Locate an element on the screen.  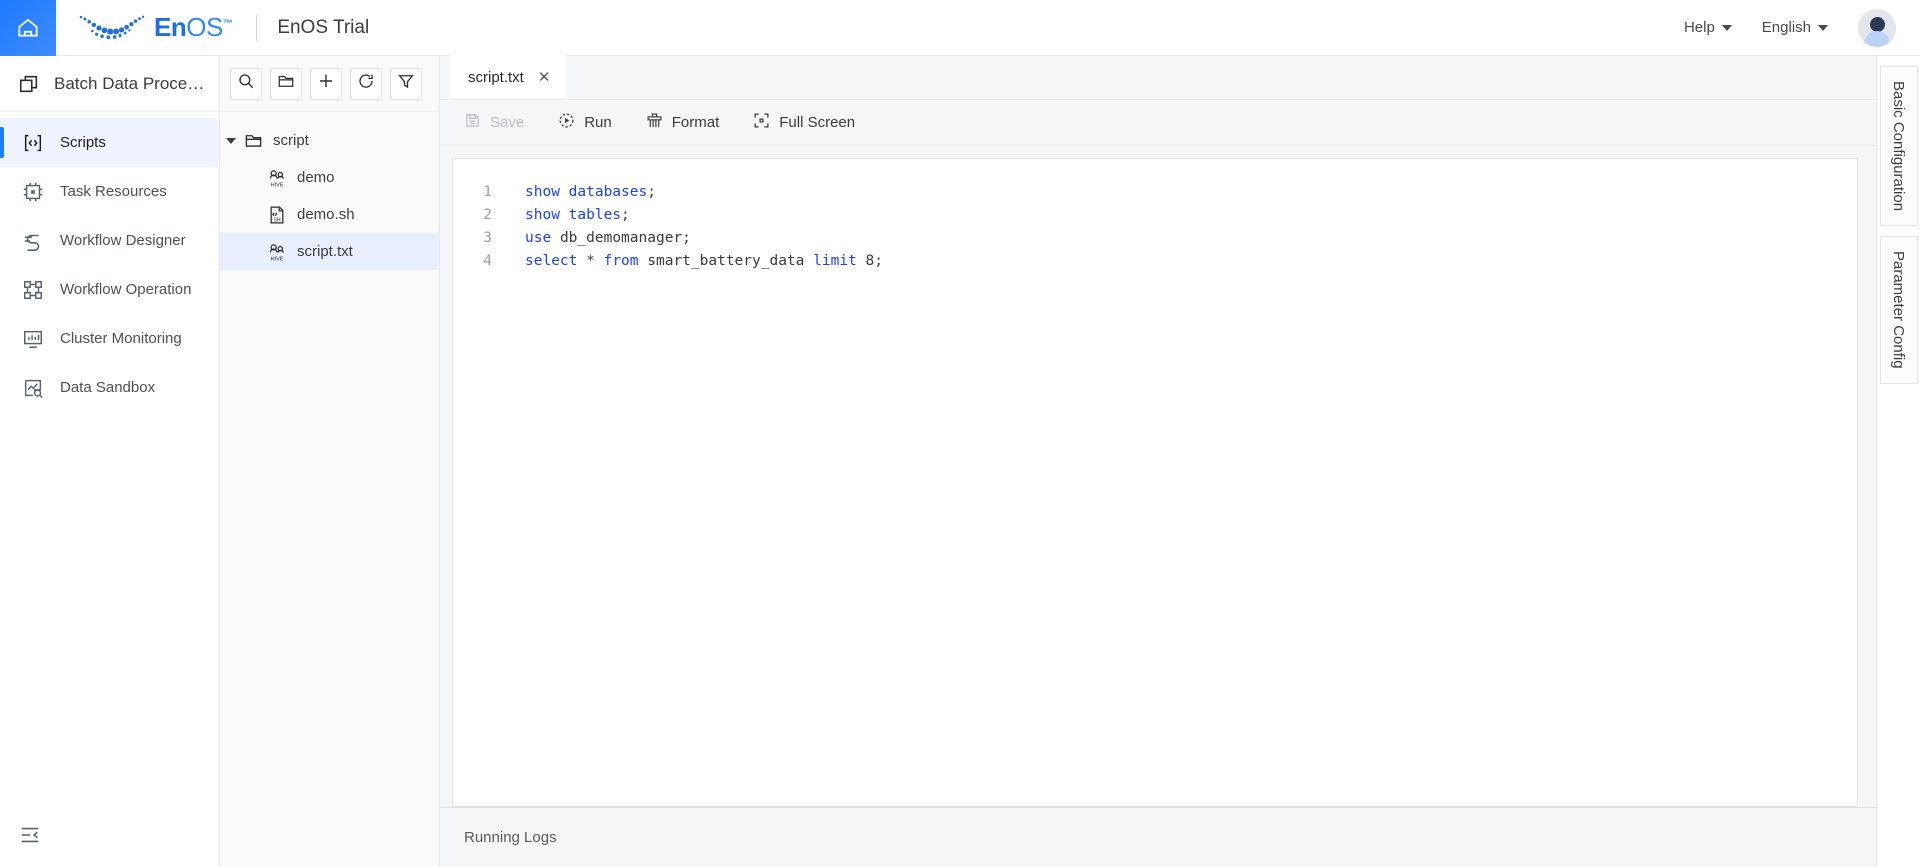
avatar is located at coordinates (1877, 27).